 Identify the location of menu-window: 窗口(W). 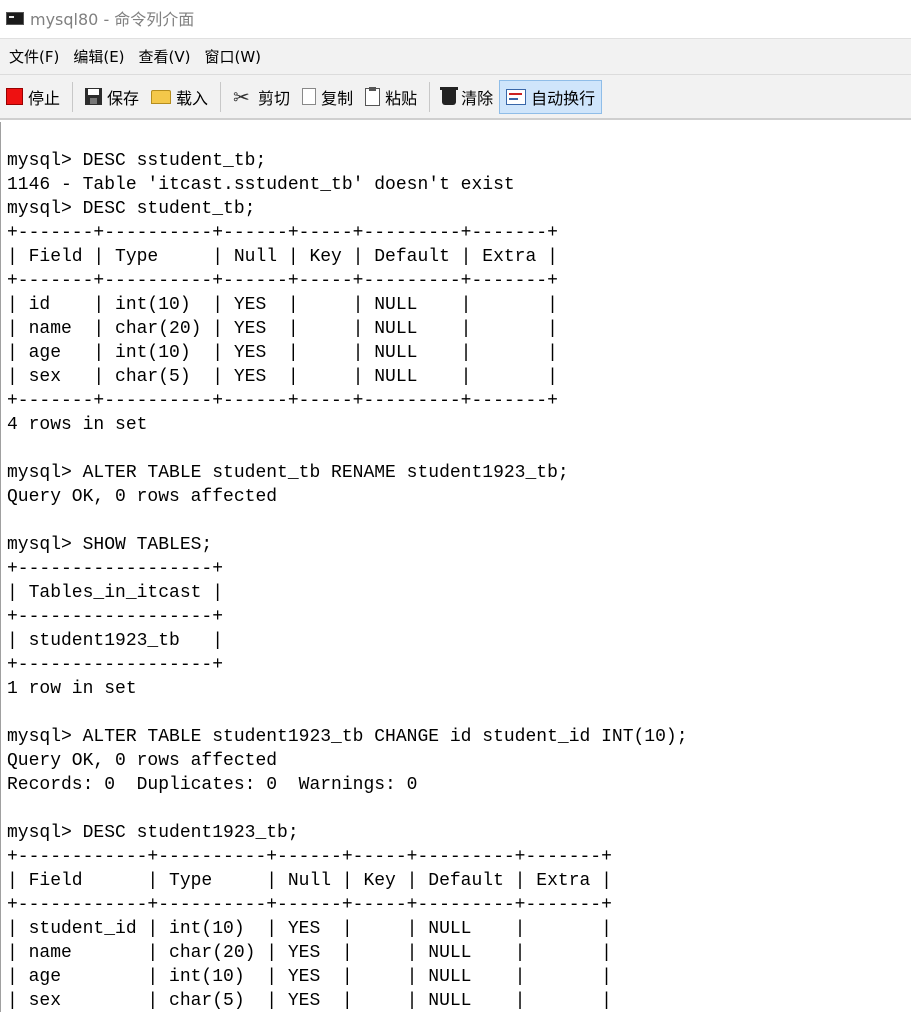
(233, 56).